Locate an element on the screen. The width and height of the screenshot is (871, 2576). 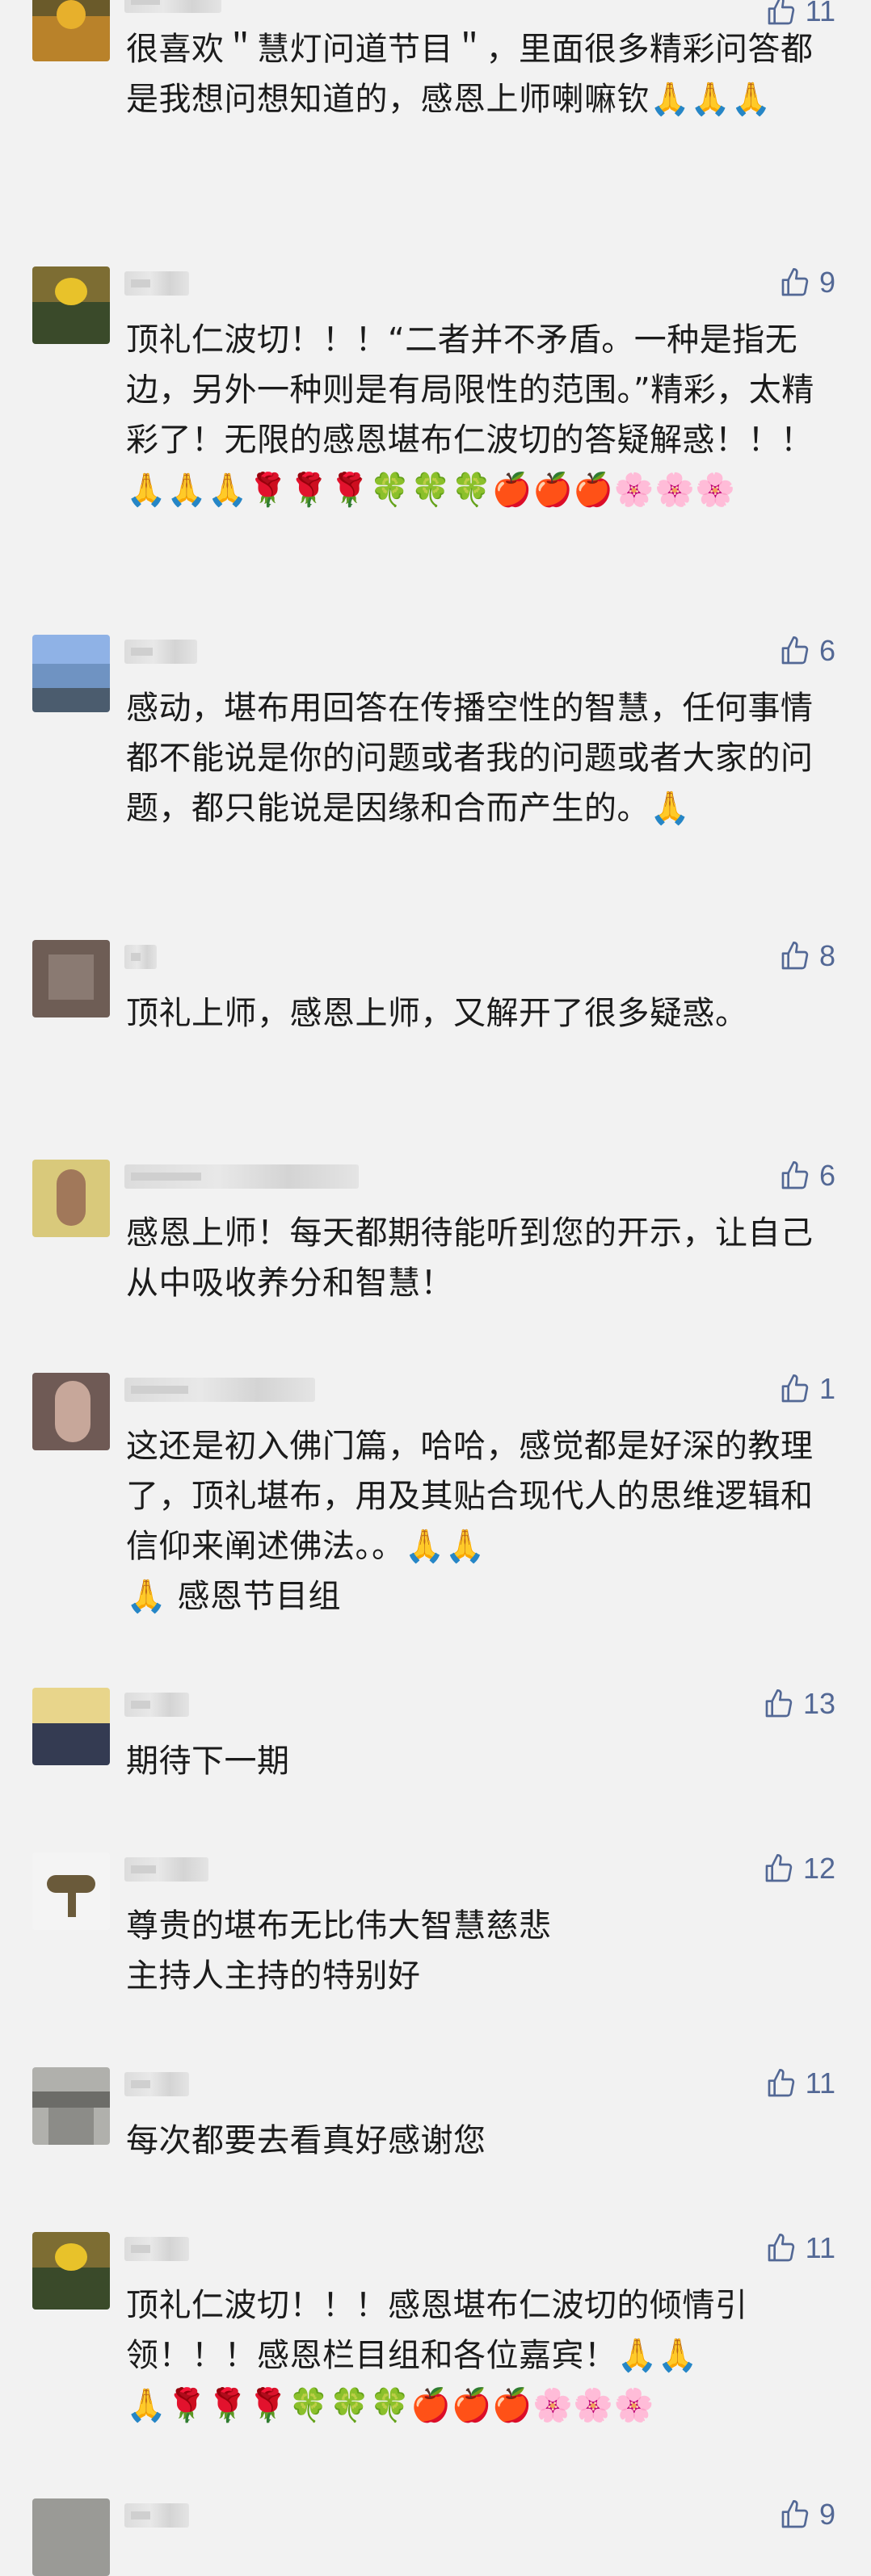
like-count: 8 is located at coordinates (826, 955).